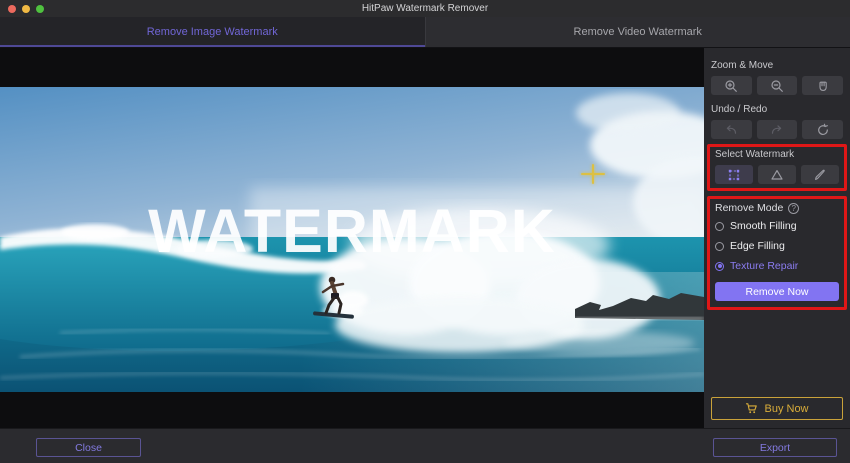  I want to click on buy-now-button: Buy Now, so click(777, 408).